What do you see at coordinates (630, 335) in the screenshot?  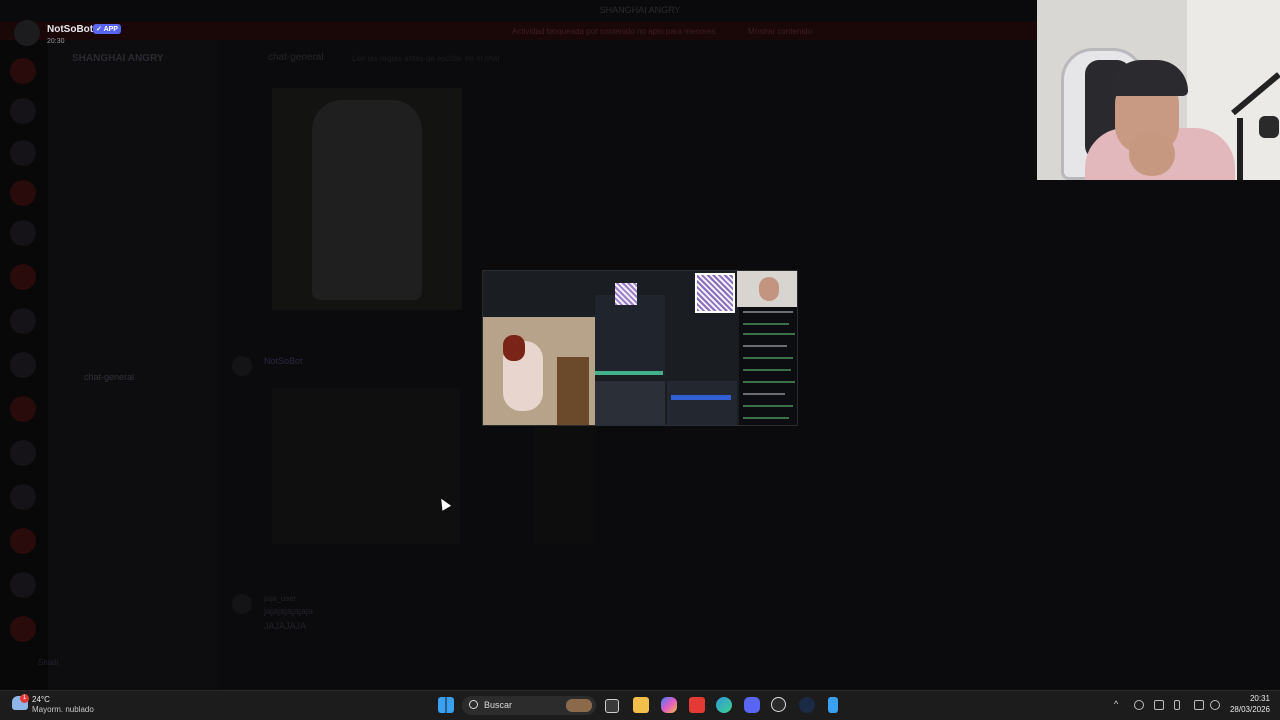 I see `obs-preview` at bounding box center [630, 335].